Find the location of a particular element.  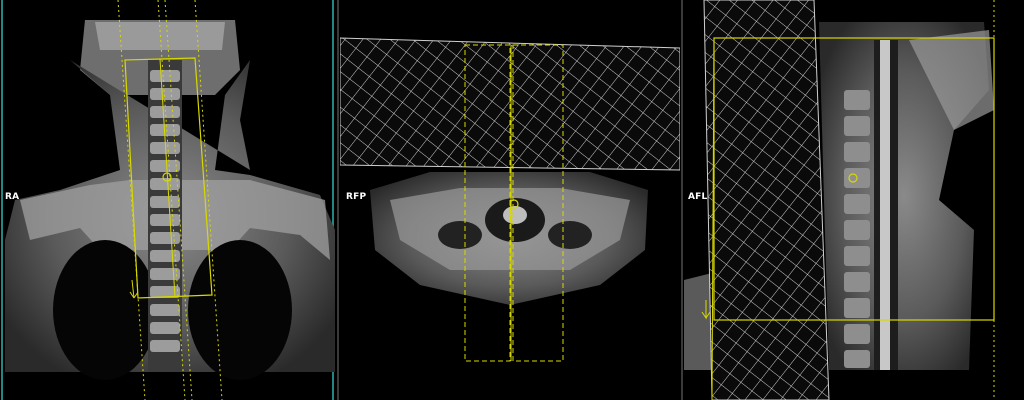

orientation-label: RFP is located at coordinates (356, 197).